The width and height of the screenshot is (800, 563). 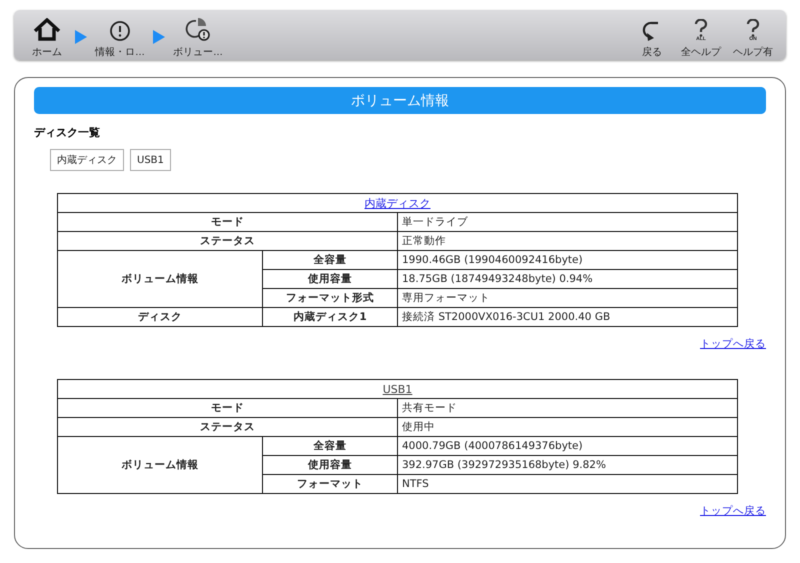 I want to click on row-value: NTFS, so click(x=568, y=484).